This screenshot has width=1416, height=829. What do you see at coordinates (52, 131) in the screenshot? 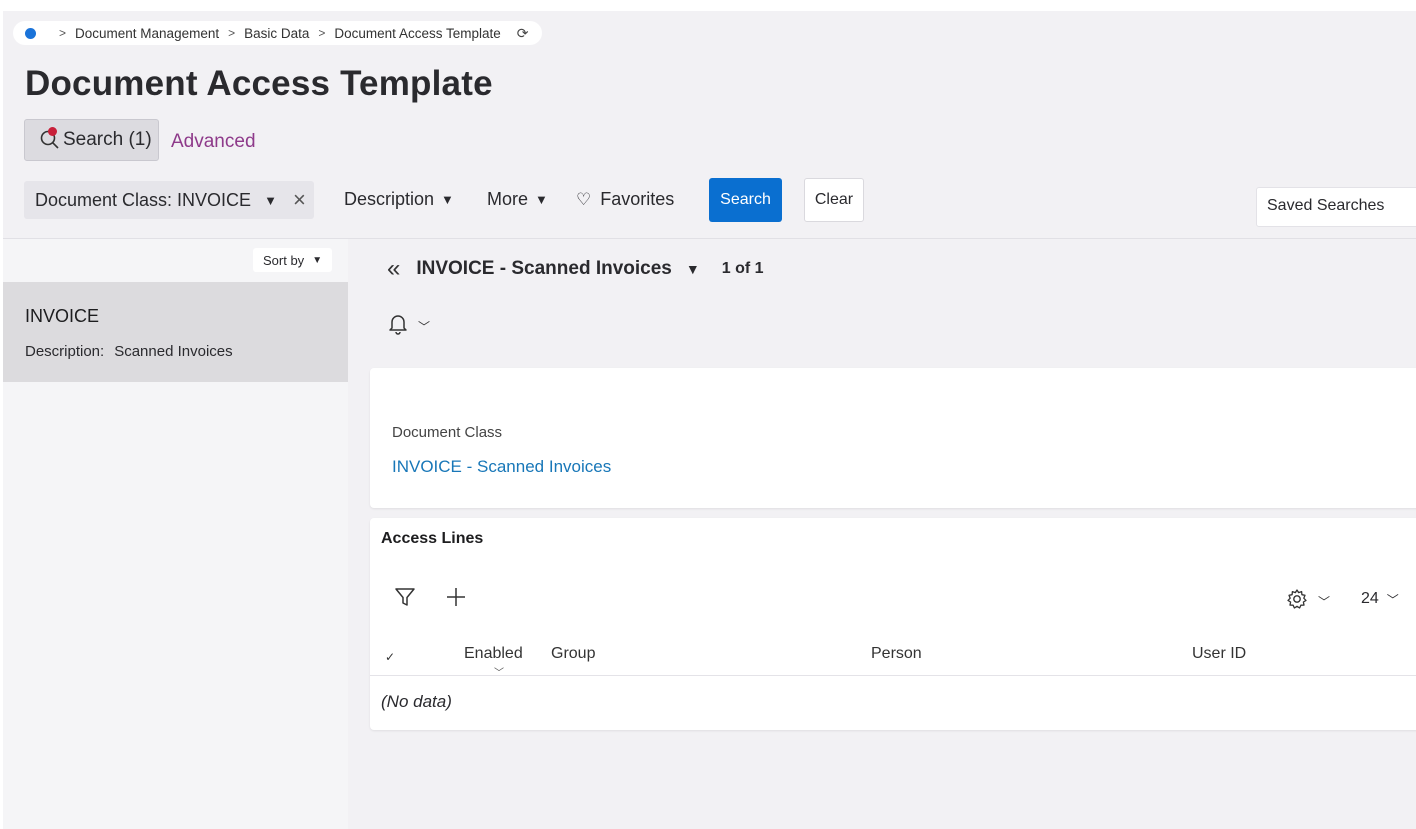
I see `search-active-badge` at bounding box center [52, 131].